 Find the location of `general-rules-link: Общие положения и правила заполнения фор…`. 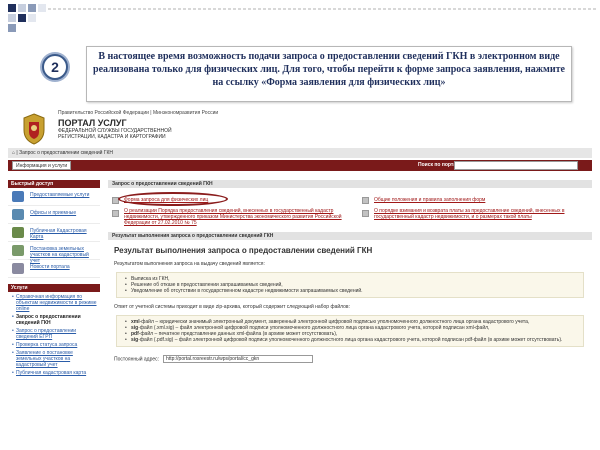

general-rules-link: Общие положения и правила заполнения фор… is located at coordinates (474, 200).